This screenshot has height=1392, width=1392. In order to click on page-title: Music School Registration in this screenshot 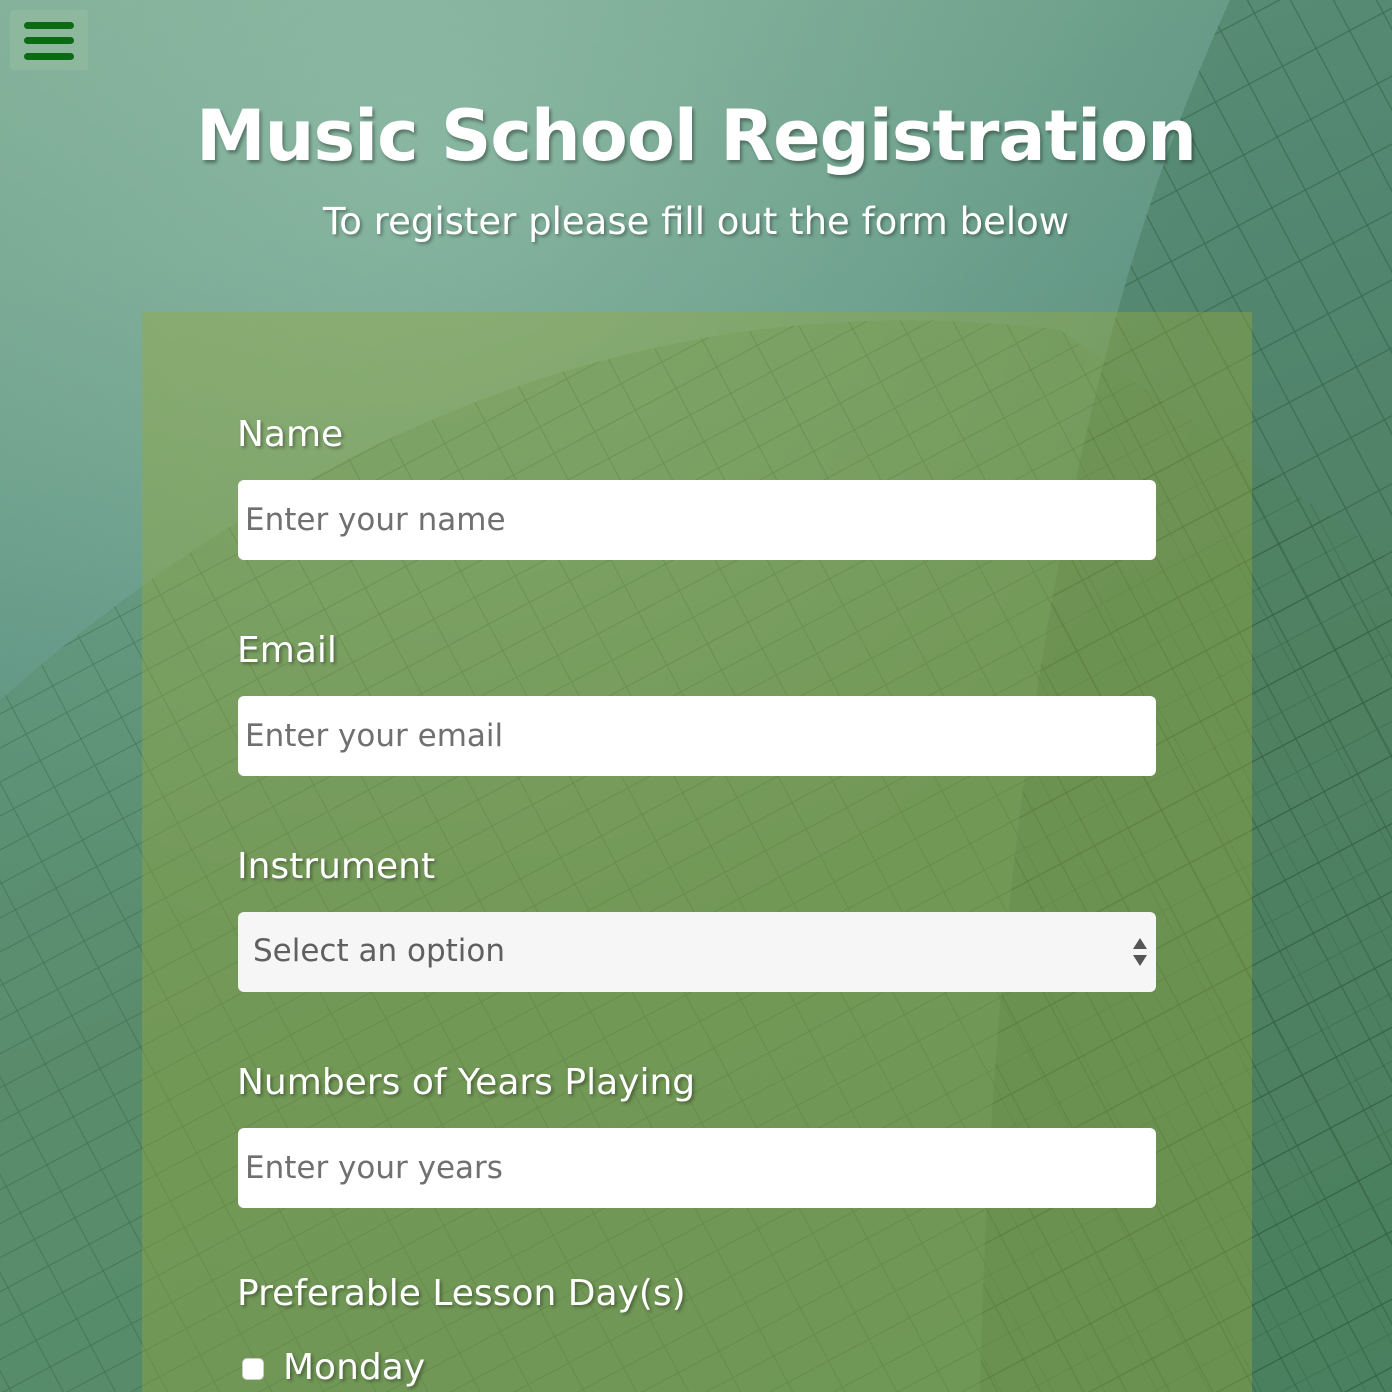, I will do `click(696, 136)`.